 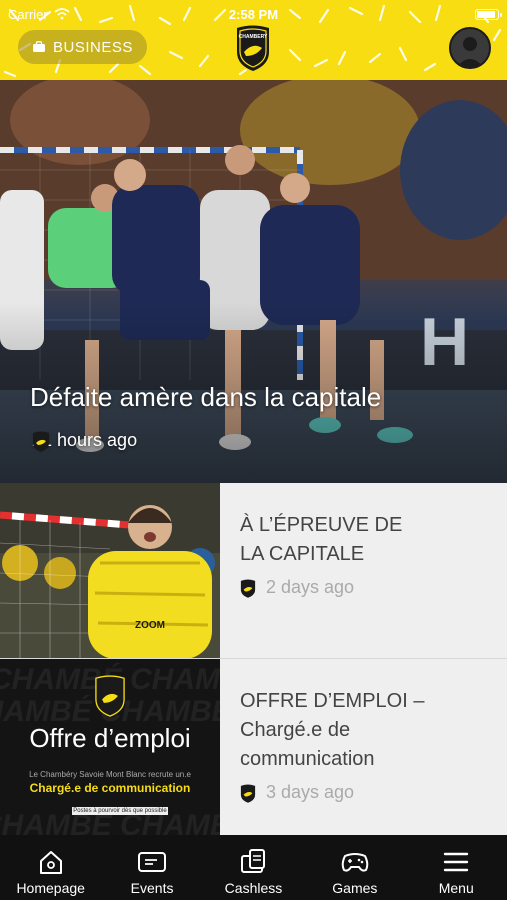 What do you see at coordinates (253, 47) in the screenshot?
I see `club-logo: CHAMBERY` at bounding box center [253, 47].